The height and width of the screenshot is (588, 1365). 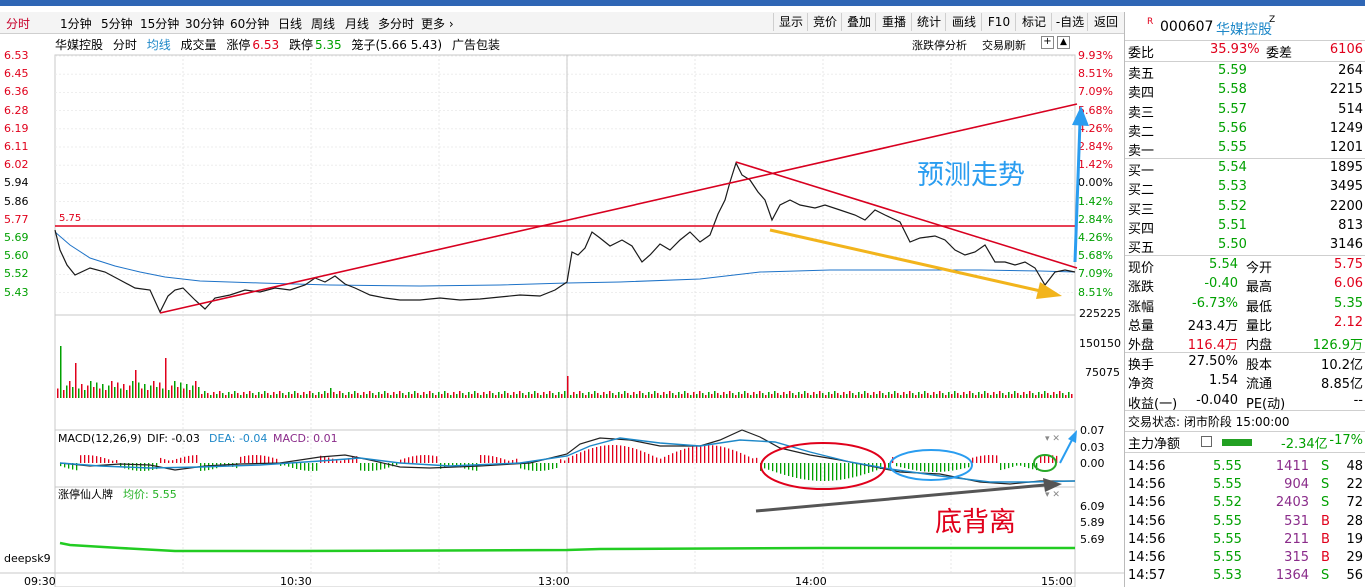 I want to click on tick-count: 19, so click(x=1354, y=539).